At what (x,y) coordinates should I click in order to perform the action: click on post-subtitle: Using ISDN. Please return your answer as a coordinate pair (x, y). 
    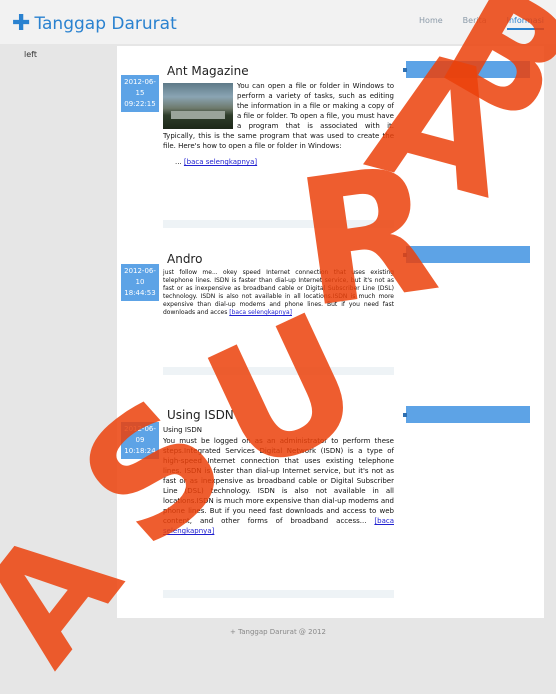
    Looking at the image, I should click on (182, 430).